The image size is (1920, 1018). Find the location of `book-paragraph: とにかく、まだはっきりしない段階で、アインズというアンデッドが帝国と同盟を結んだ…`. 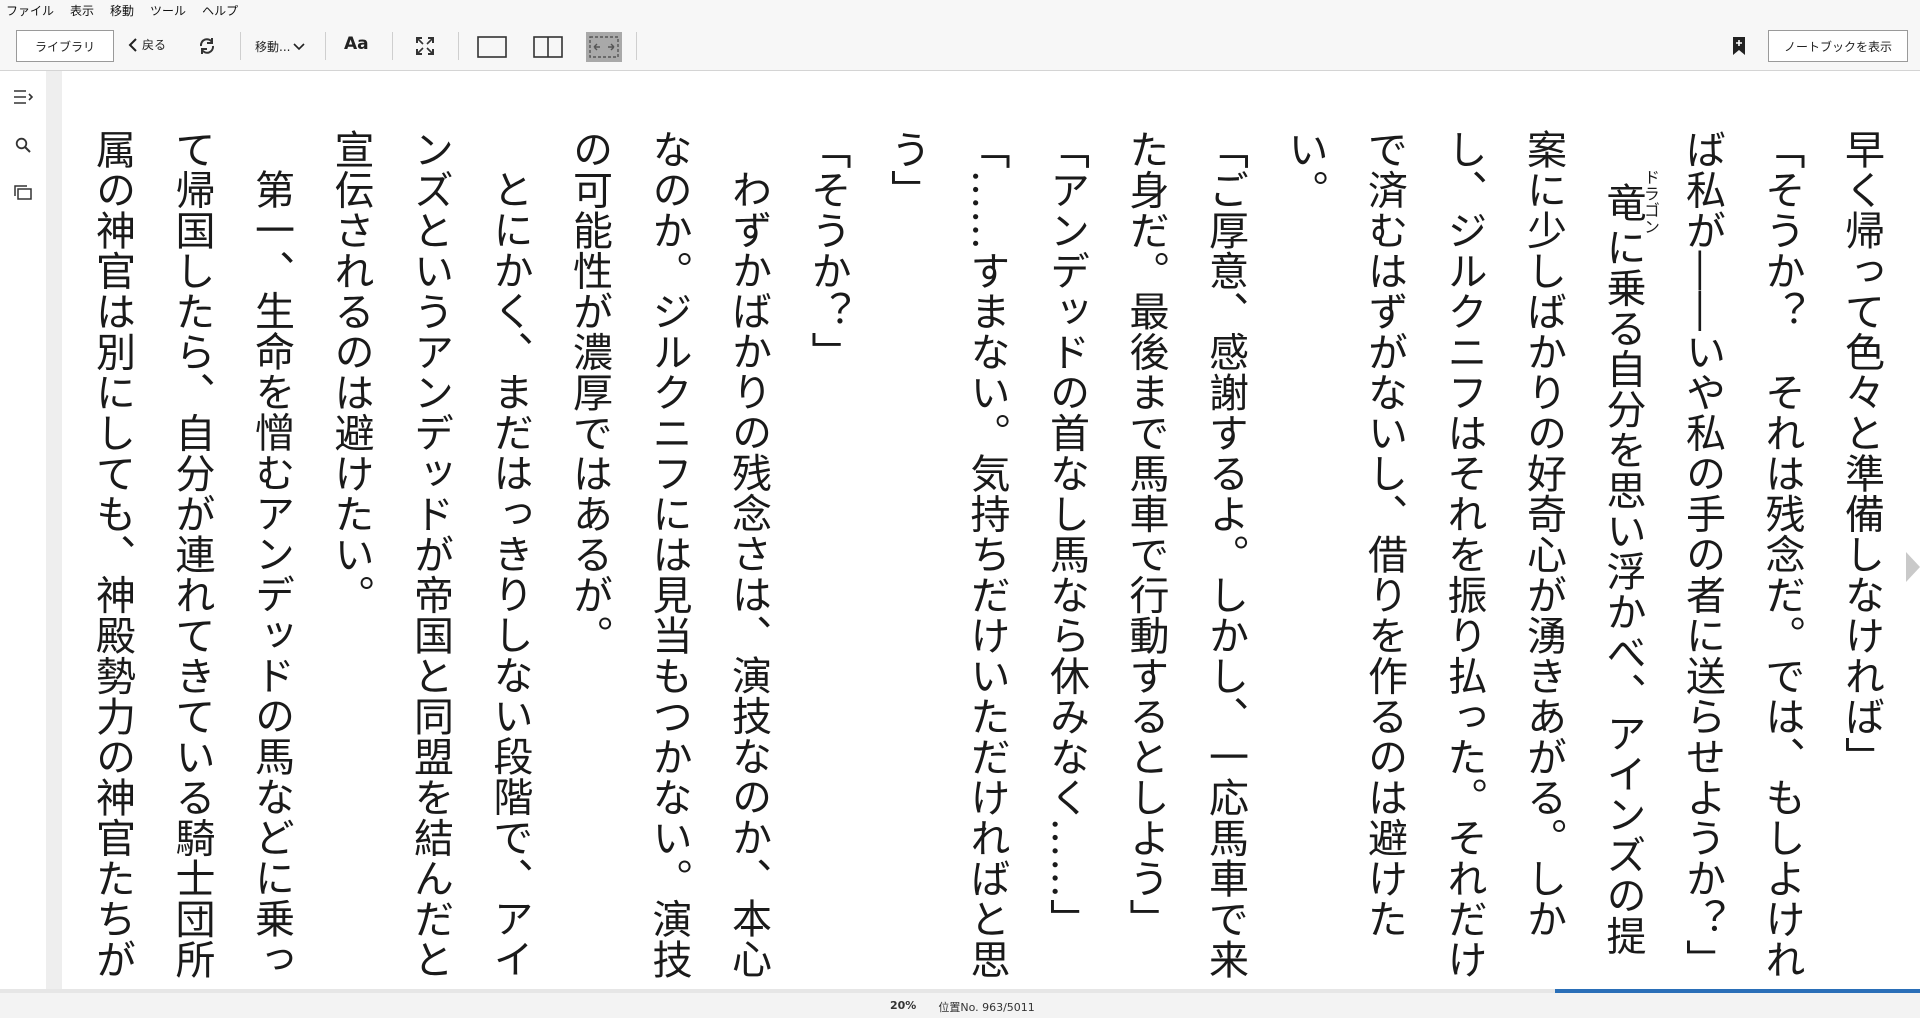

book-paragraph: とにかく、まだはっきりしない段階で、アインズというアンデッドが帝国と同盟を結んだ… is located at coordinates (429, 559).